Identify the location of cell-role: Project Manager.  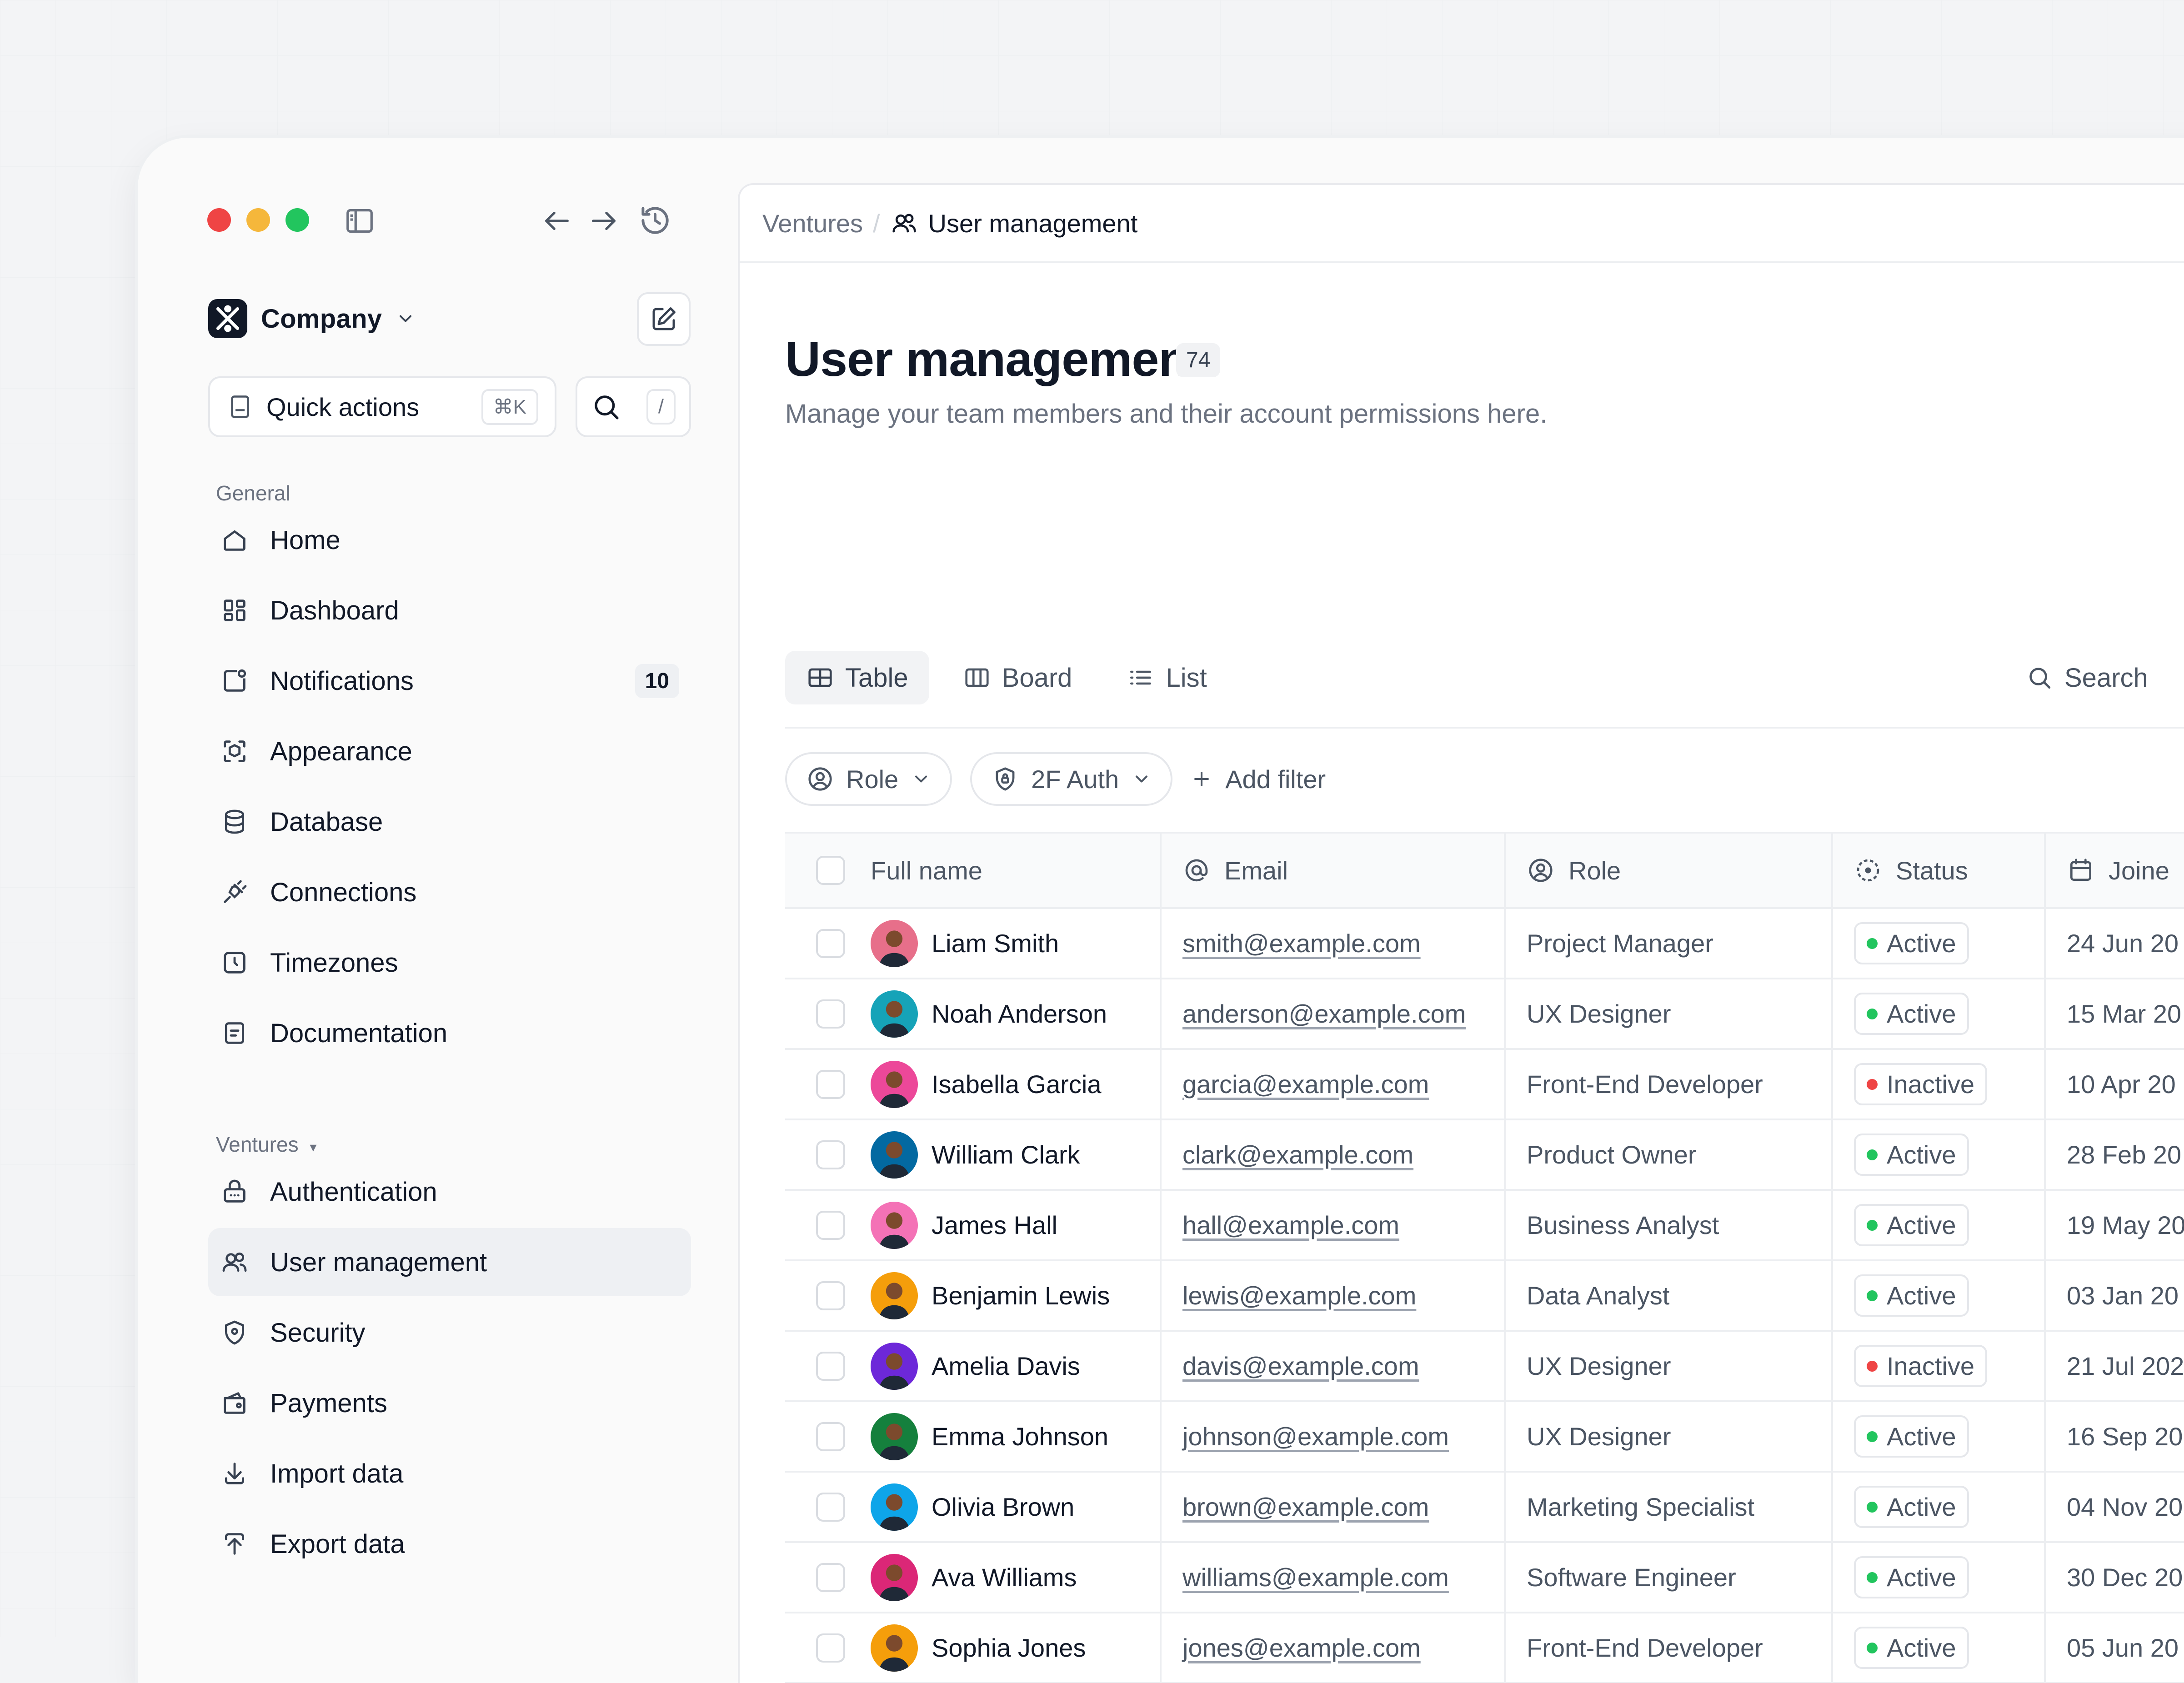
(1669, 943).